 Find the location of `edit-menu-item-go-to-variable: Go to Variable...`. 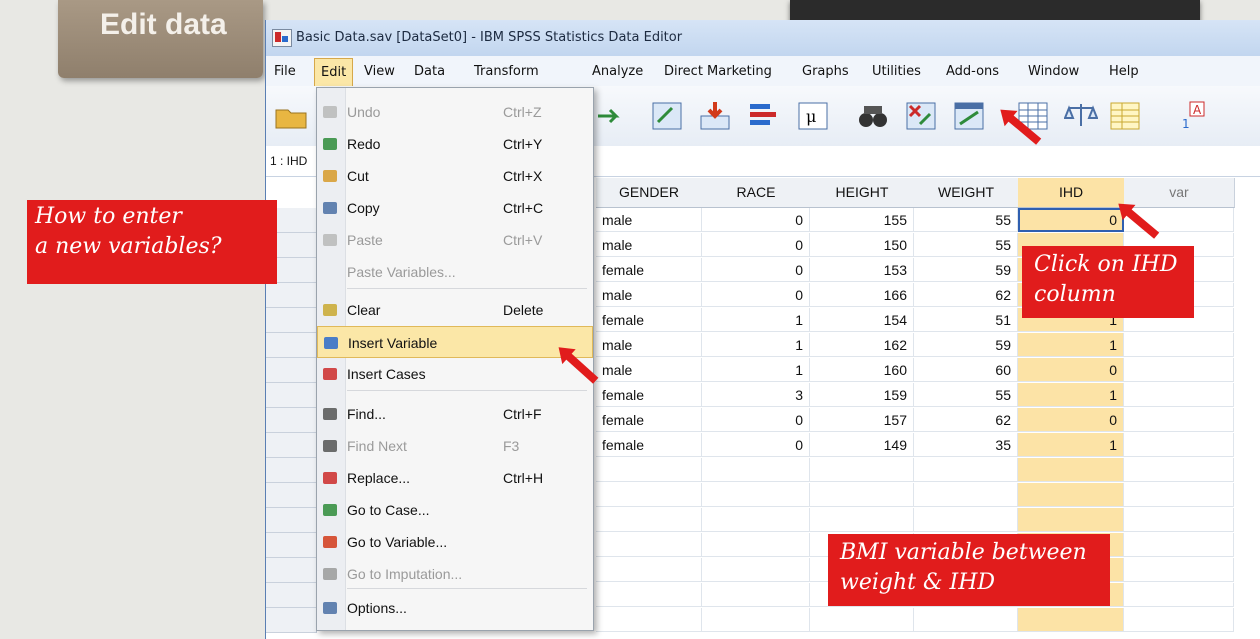

edit-menu-item-go-to-variable: Go to Variable... is located at coordinates (455, 542).